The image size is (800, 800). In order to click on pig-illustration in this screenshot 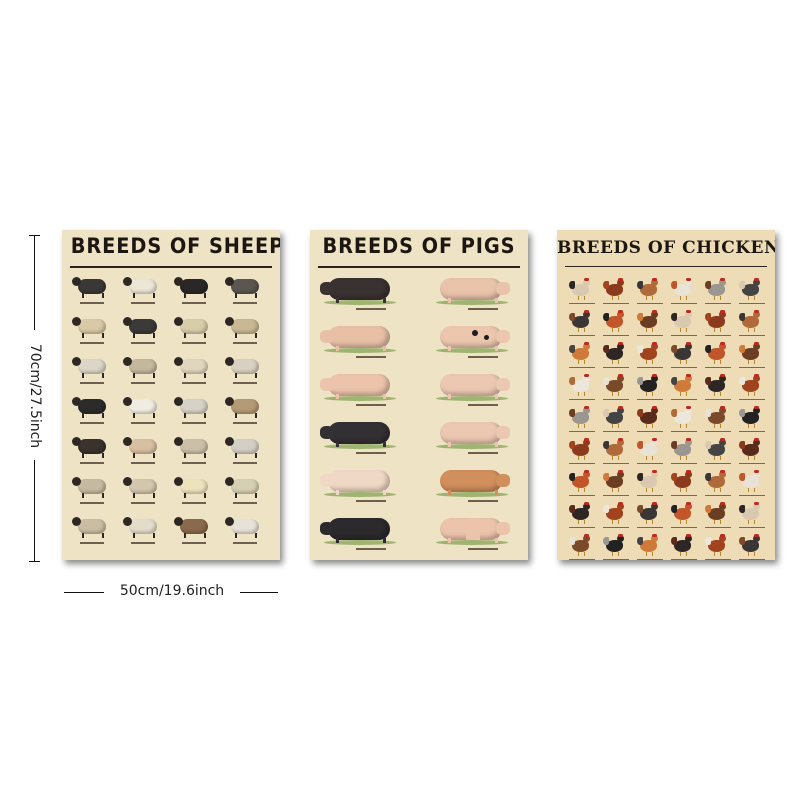, I will do `click(360, 289)`.